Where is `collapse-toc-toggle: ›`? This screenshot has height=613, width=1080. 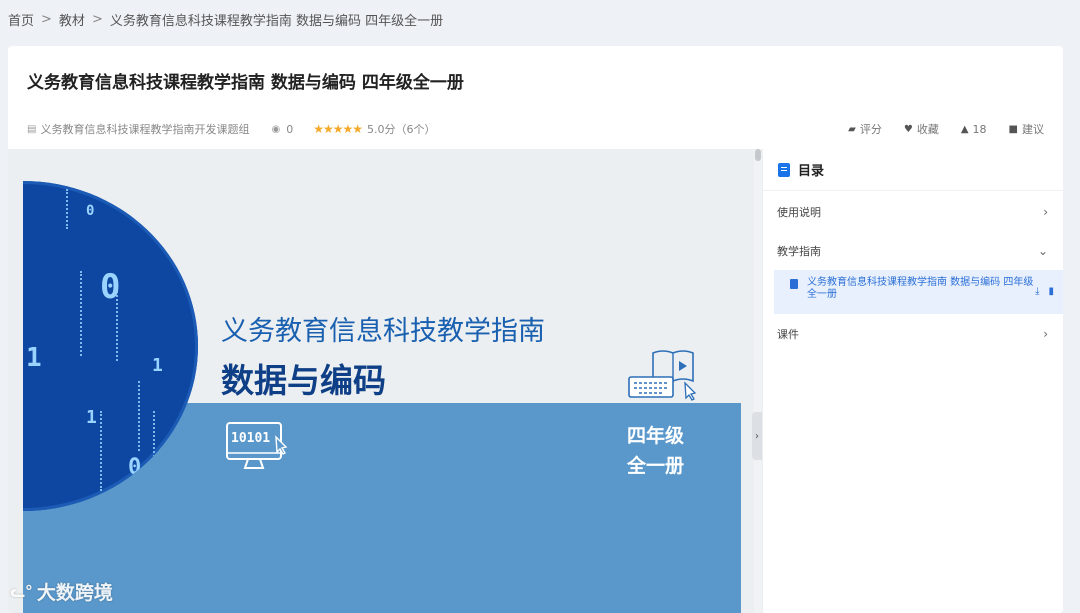
collapse-toc-toggle: › is located at coordinates (757, 436).